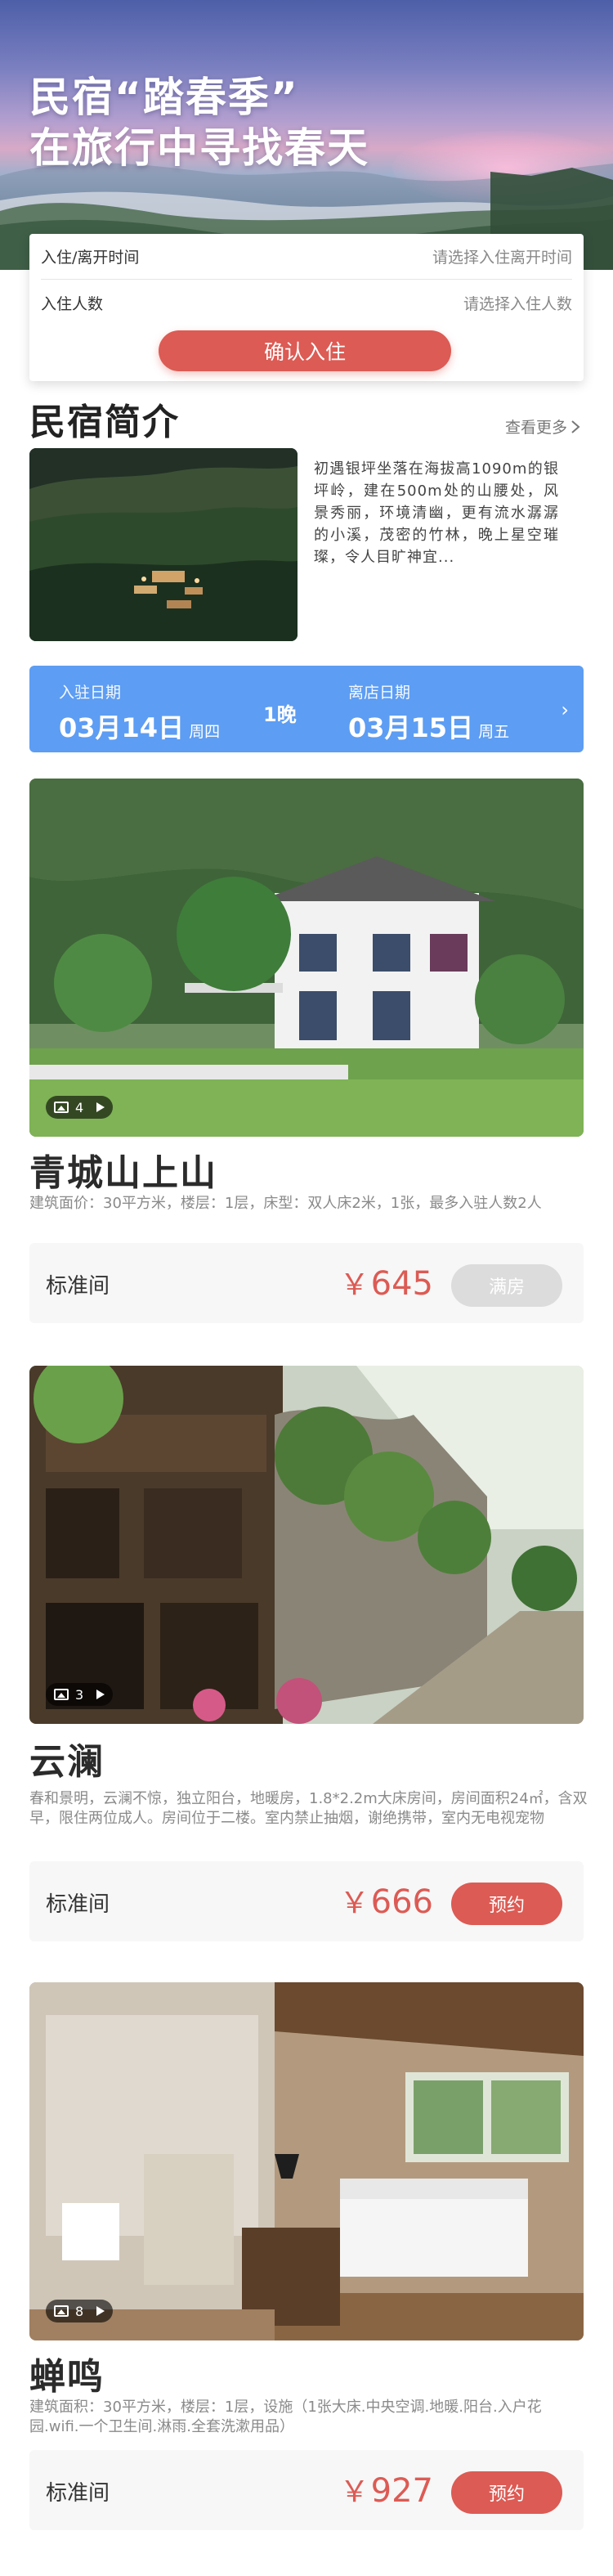  I want to click on listing-photo-chanming: 8, so click(306, 2161).